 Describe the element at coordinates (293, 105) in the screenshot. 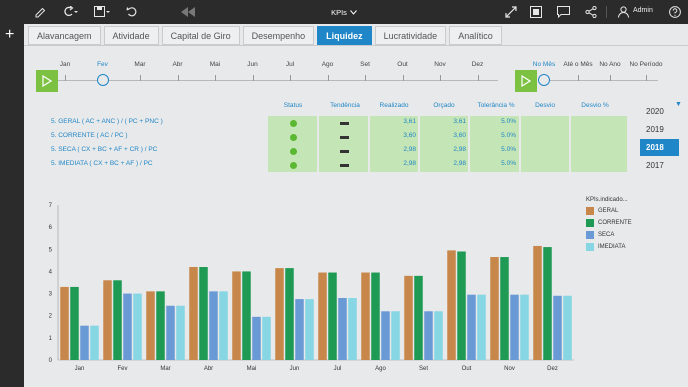

I see `column-header: Status` at that location.